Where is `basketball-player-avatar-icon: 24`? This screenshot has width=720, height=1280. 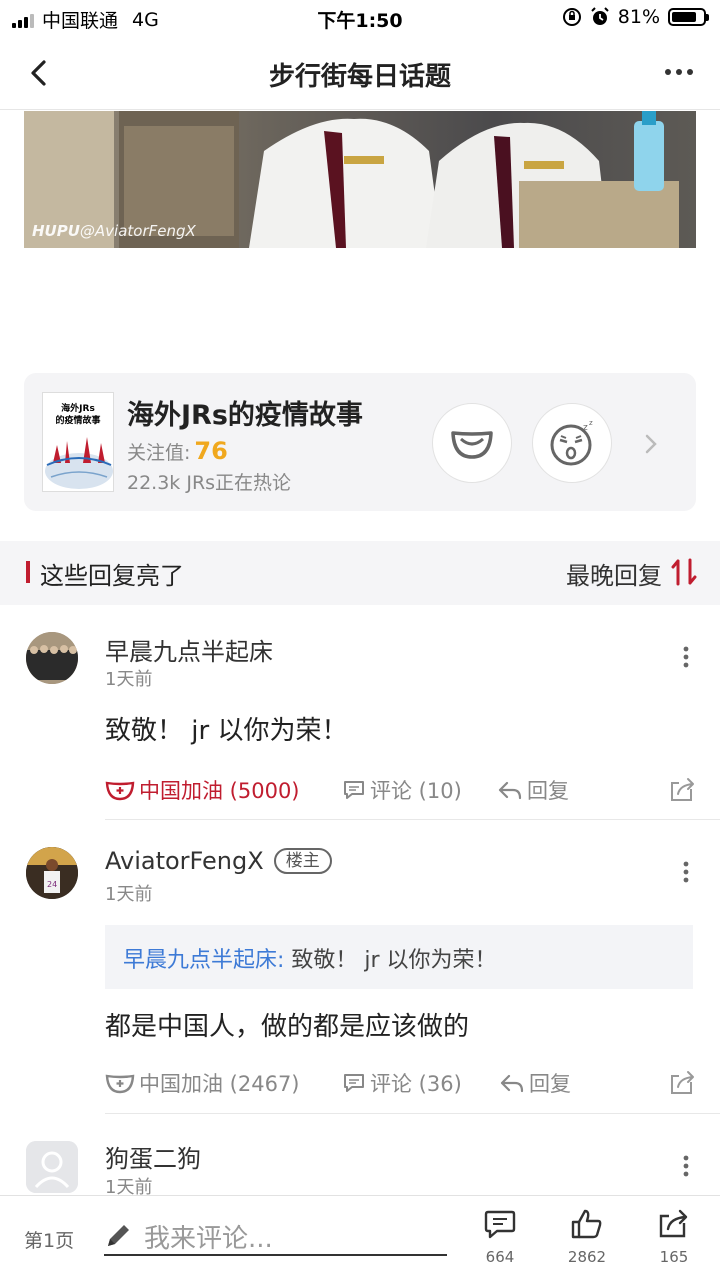
basketball-player-avatar-icon: 24 is located at coordinates (52, 873).